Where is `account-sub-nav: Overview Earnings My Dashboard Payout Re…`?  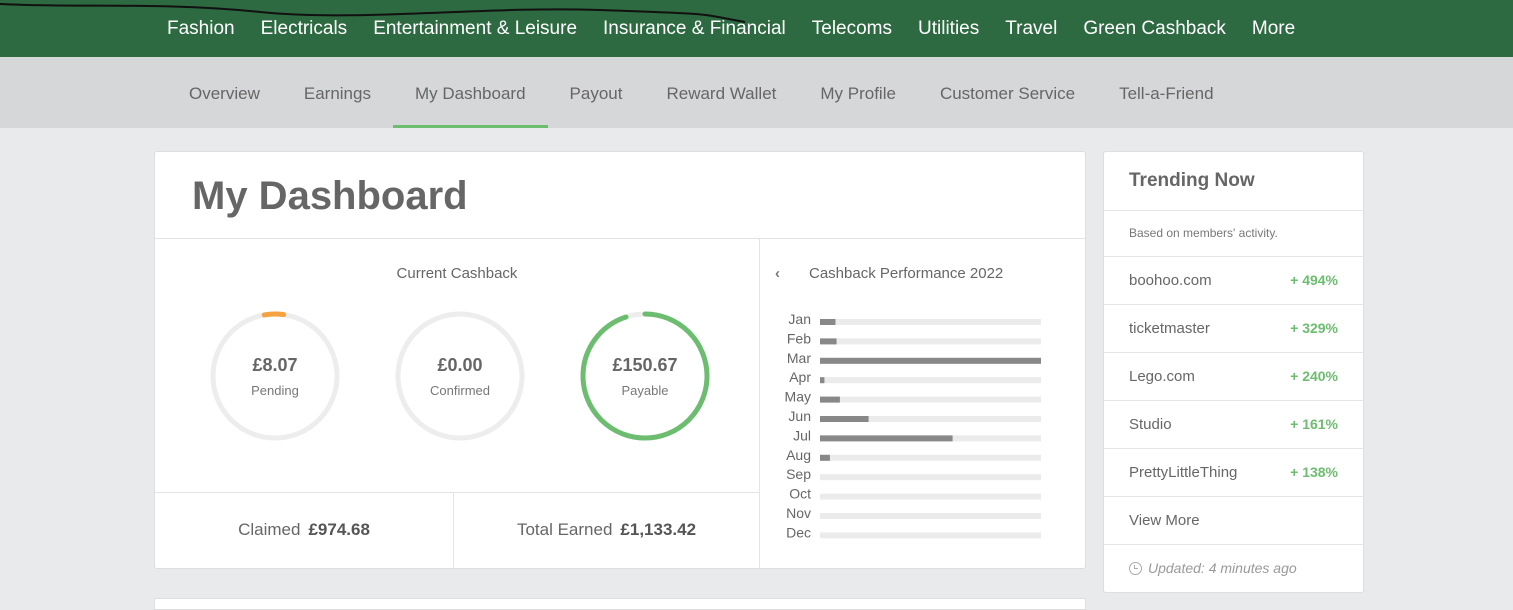
account-sub-nav: Overview Earnings My Dashboard Payout Re… is located at coordinates (756, 92).